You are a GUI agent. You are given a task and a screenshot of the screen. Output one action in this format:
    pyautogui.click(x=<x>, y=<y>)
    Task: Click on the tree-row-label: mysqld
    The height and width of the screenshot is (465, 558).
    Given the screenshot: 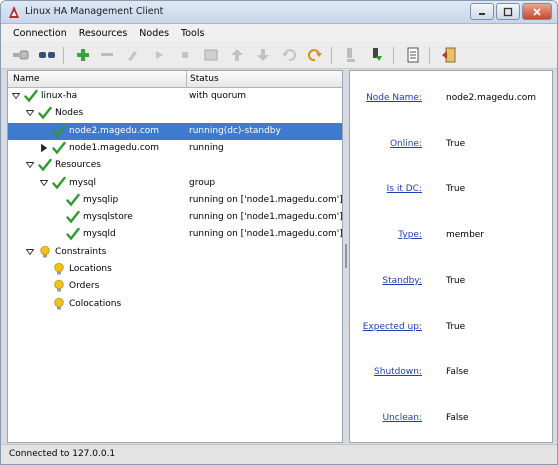 What is the action you would take?
    pyautogui.click(x=99, y=234)
    